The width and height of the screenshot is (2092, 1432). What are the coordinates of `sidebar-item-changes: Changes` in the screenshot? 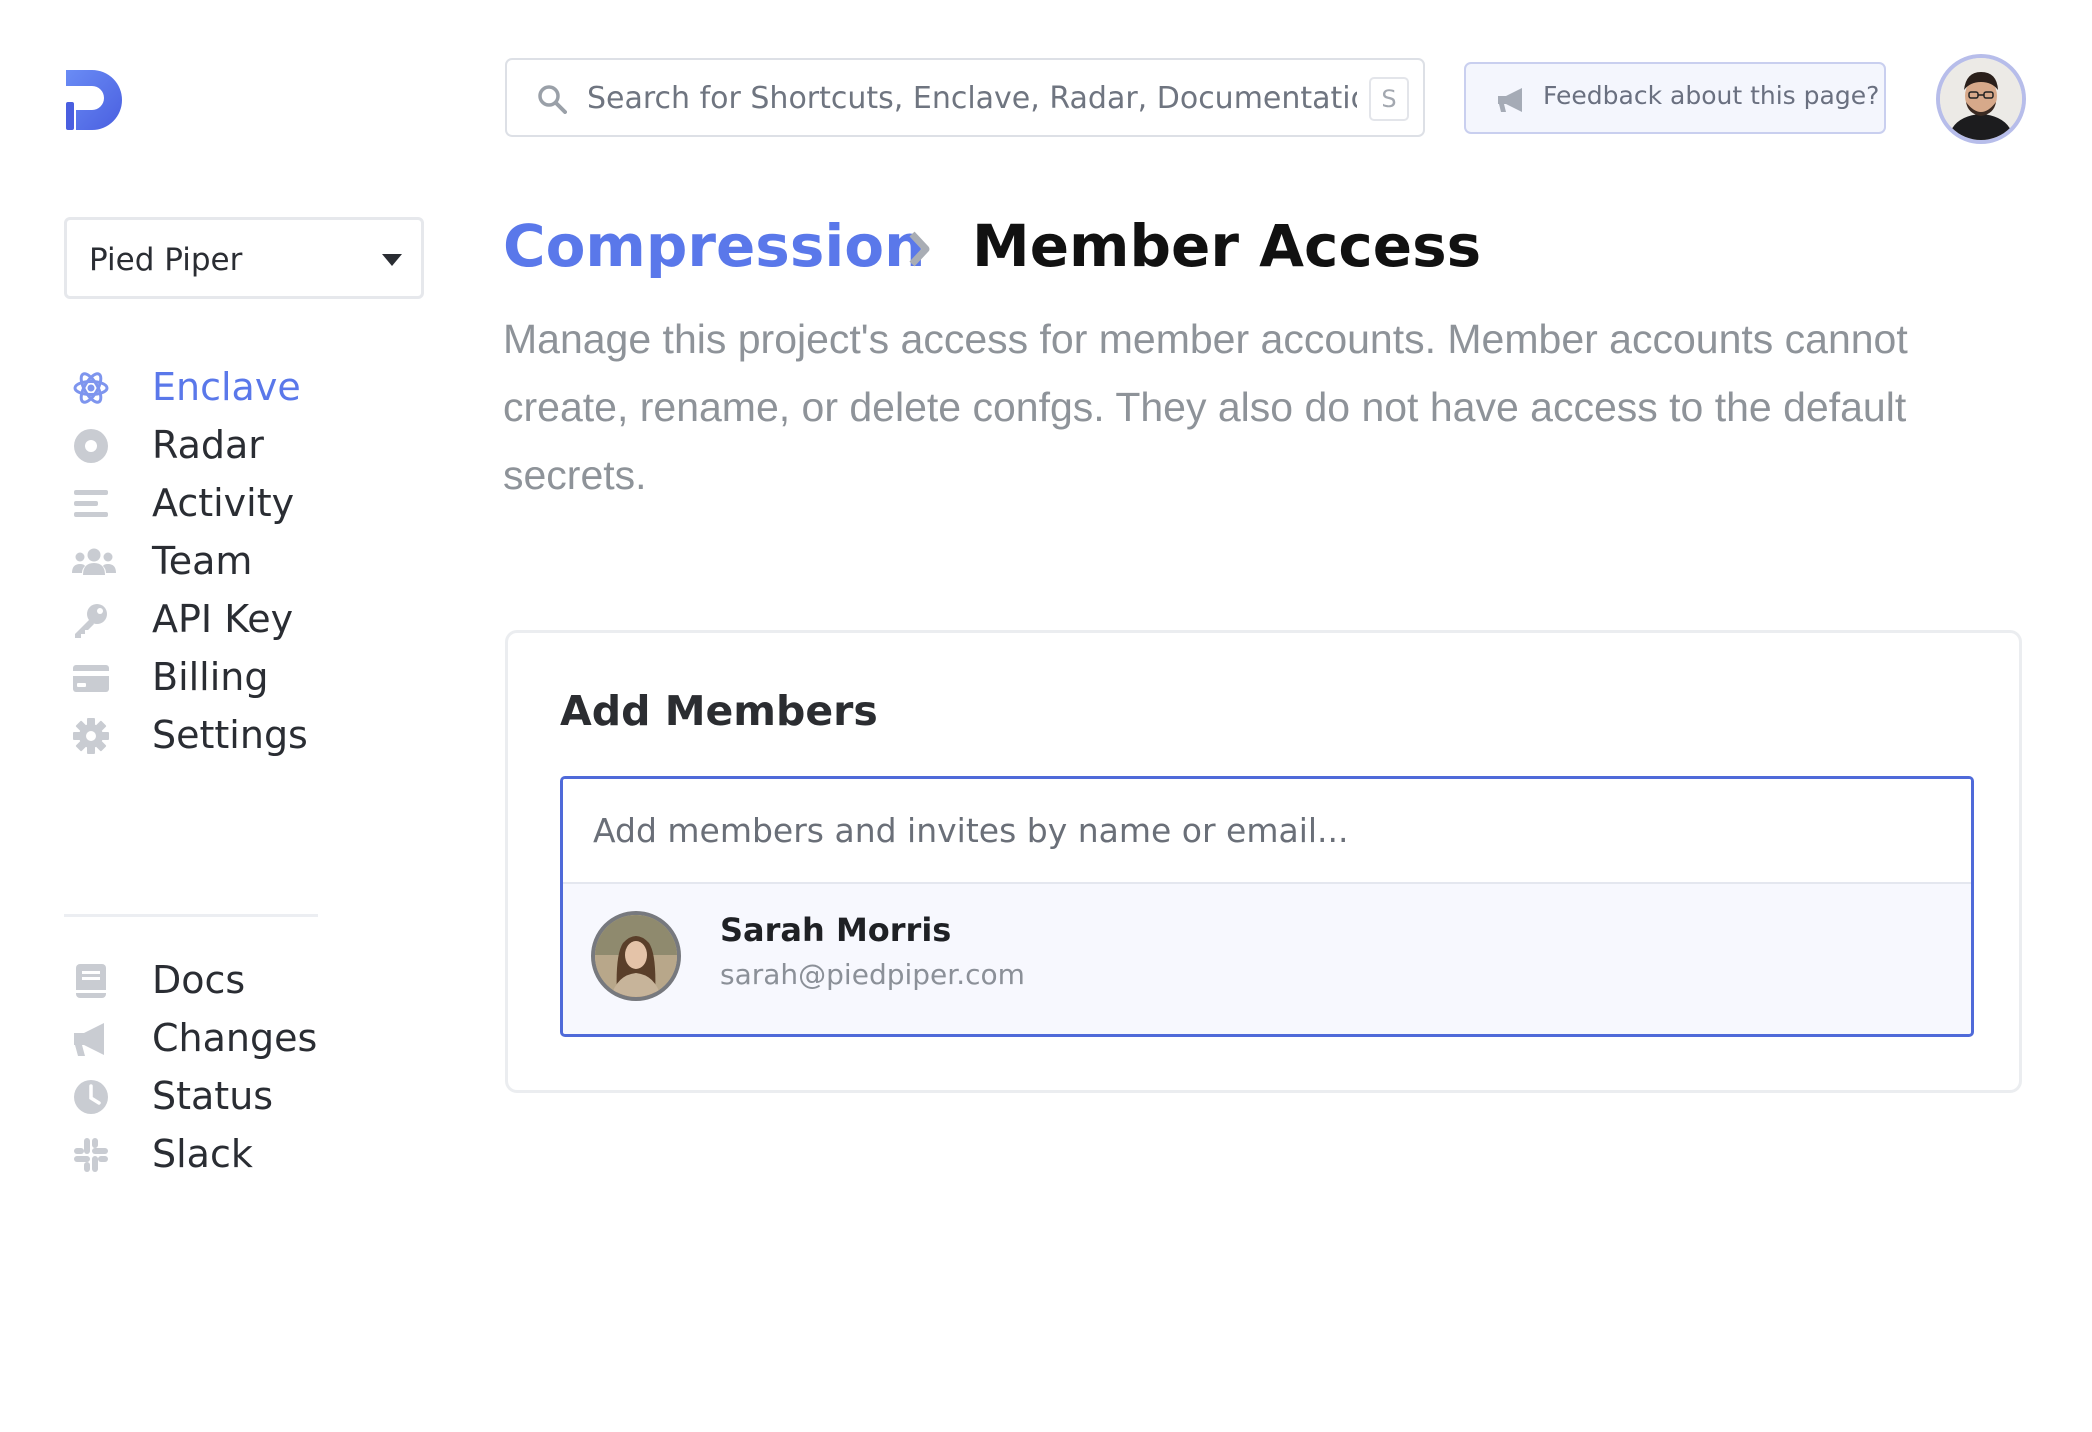 It's located at (214, 1038).